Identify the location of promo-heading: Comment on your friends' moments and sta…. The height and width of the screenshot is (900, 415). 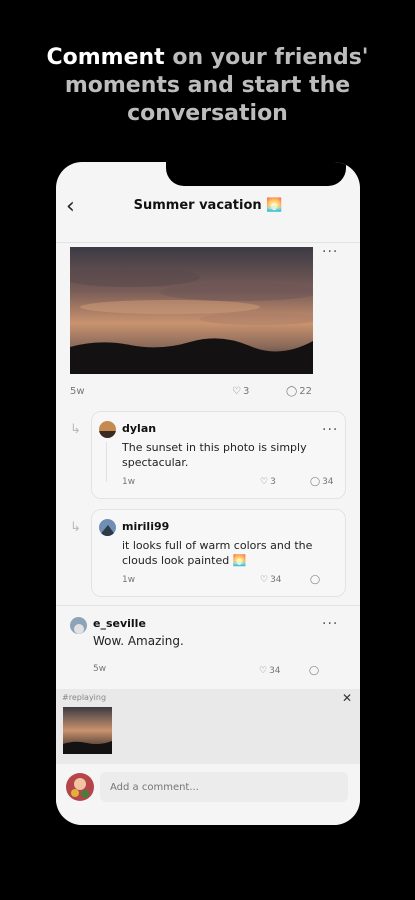
(207, 86).